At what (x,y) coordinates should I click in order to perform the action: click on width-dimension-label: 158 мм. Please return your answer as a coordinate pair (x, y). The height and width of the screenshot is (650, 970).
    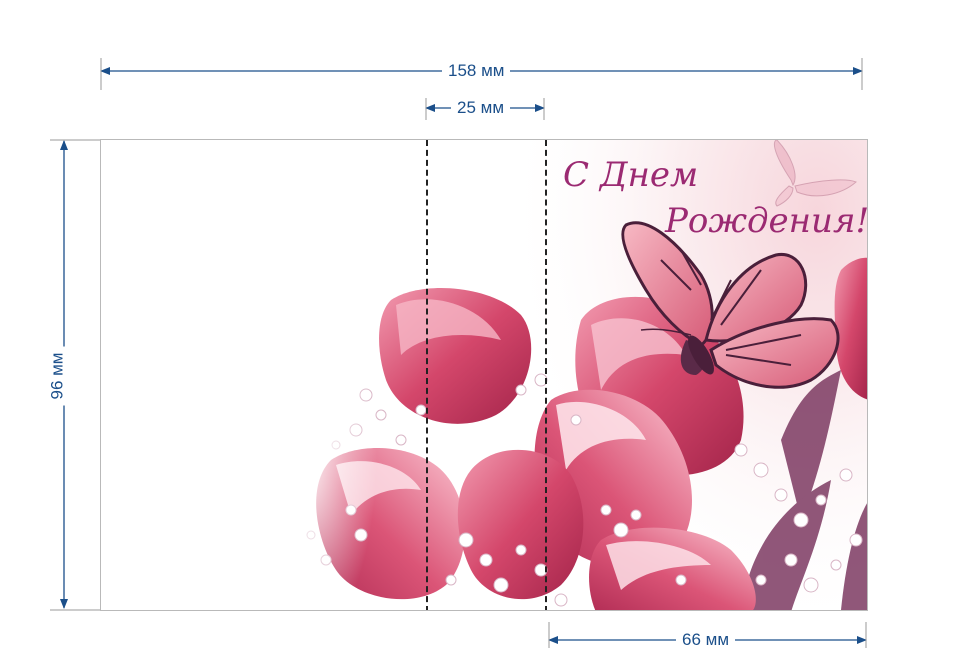
    Looking at the image, I should click on (476, 71).